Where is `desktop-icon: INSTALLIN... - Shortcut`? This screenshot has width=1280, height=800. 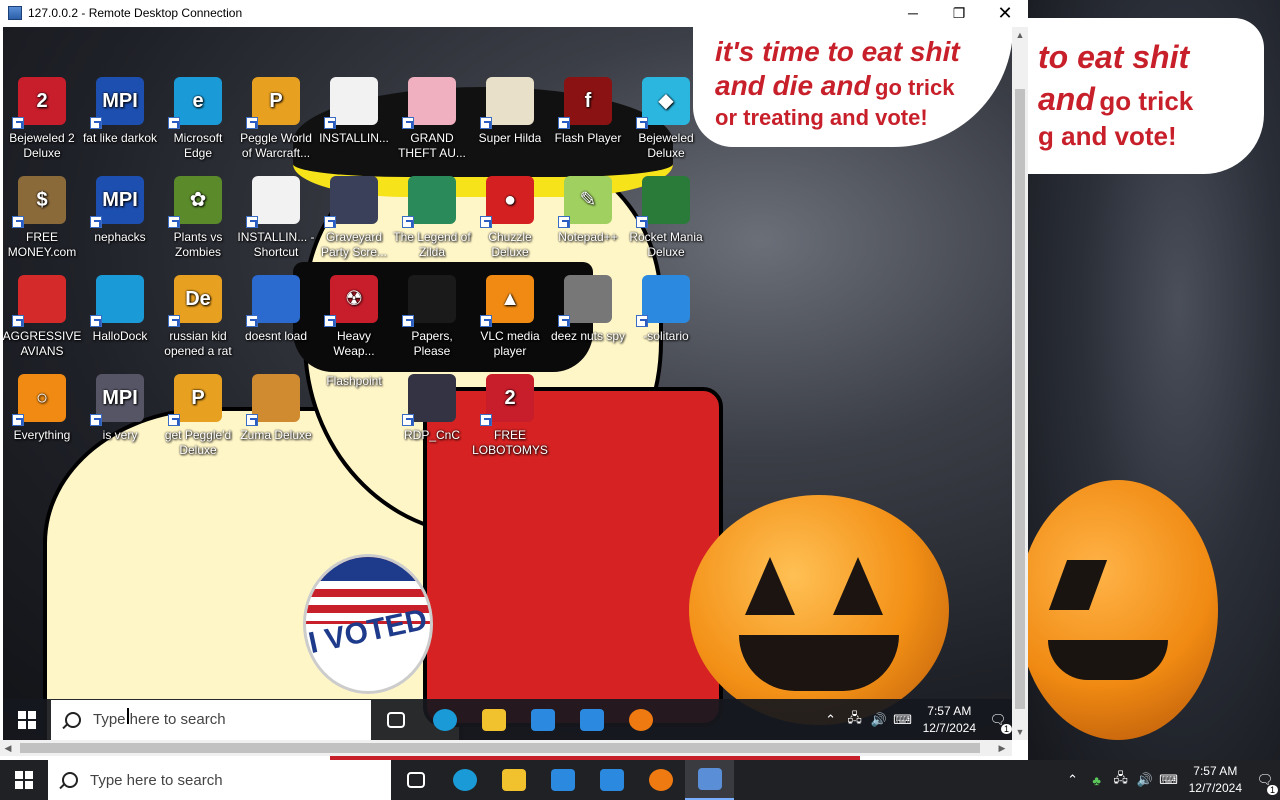
desktop-icon: INSTALLIN... - Shortcut is located at coordinates (276, 218).